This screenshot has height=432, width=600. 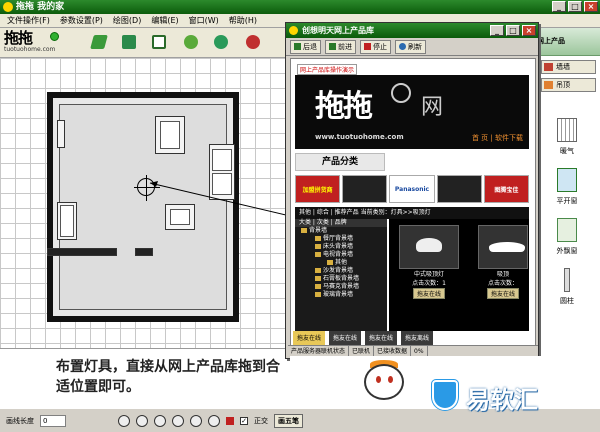 What do you see at coordinates (506, 189) in the screenshot?
I see `brand-5: 图腾宝佳` at bounding box center [506, 189].